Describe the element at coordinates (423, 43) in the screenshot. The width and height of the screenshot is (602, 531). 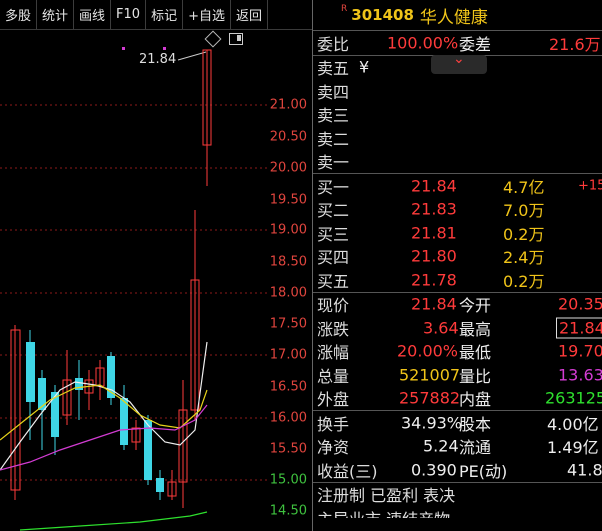
I see `weibi-value: 100.00%` at that location.